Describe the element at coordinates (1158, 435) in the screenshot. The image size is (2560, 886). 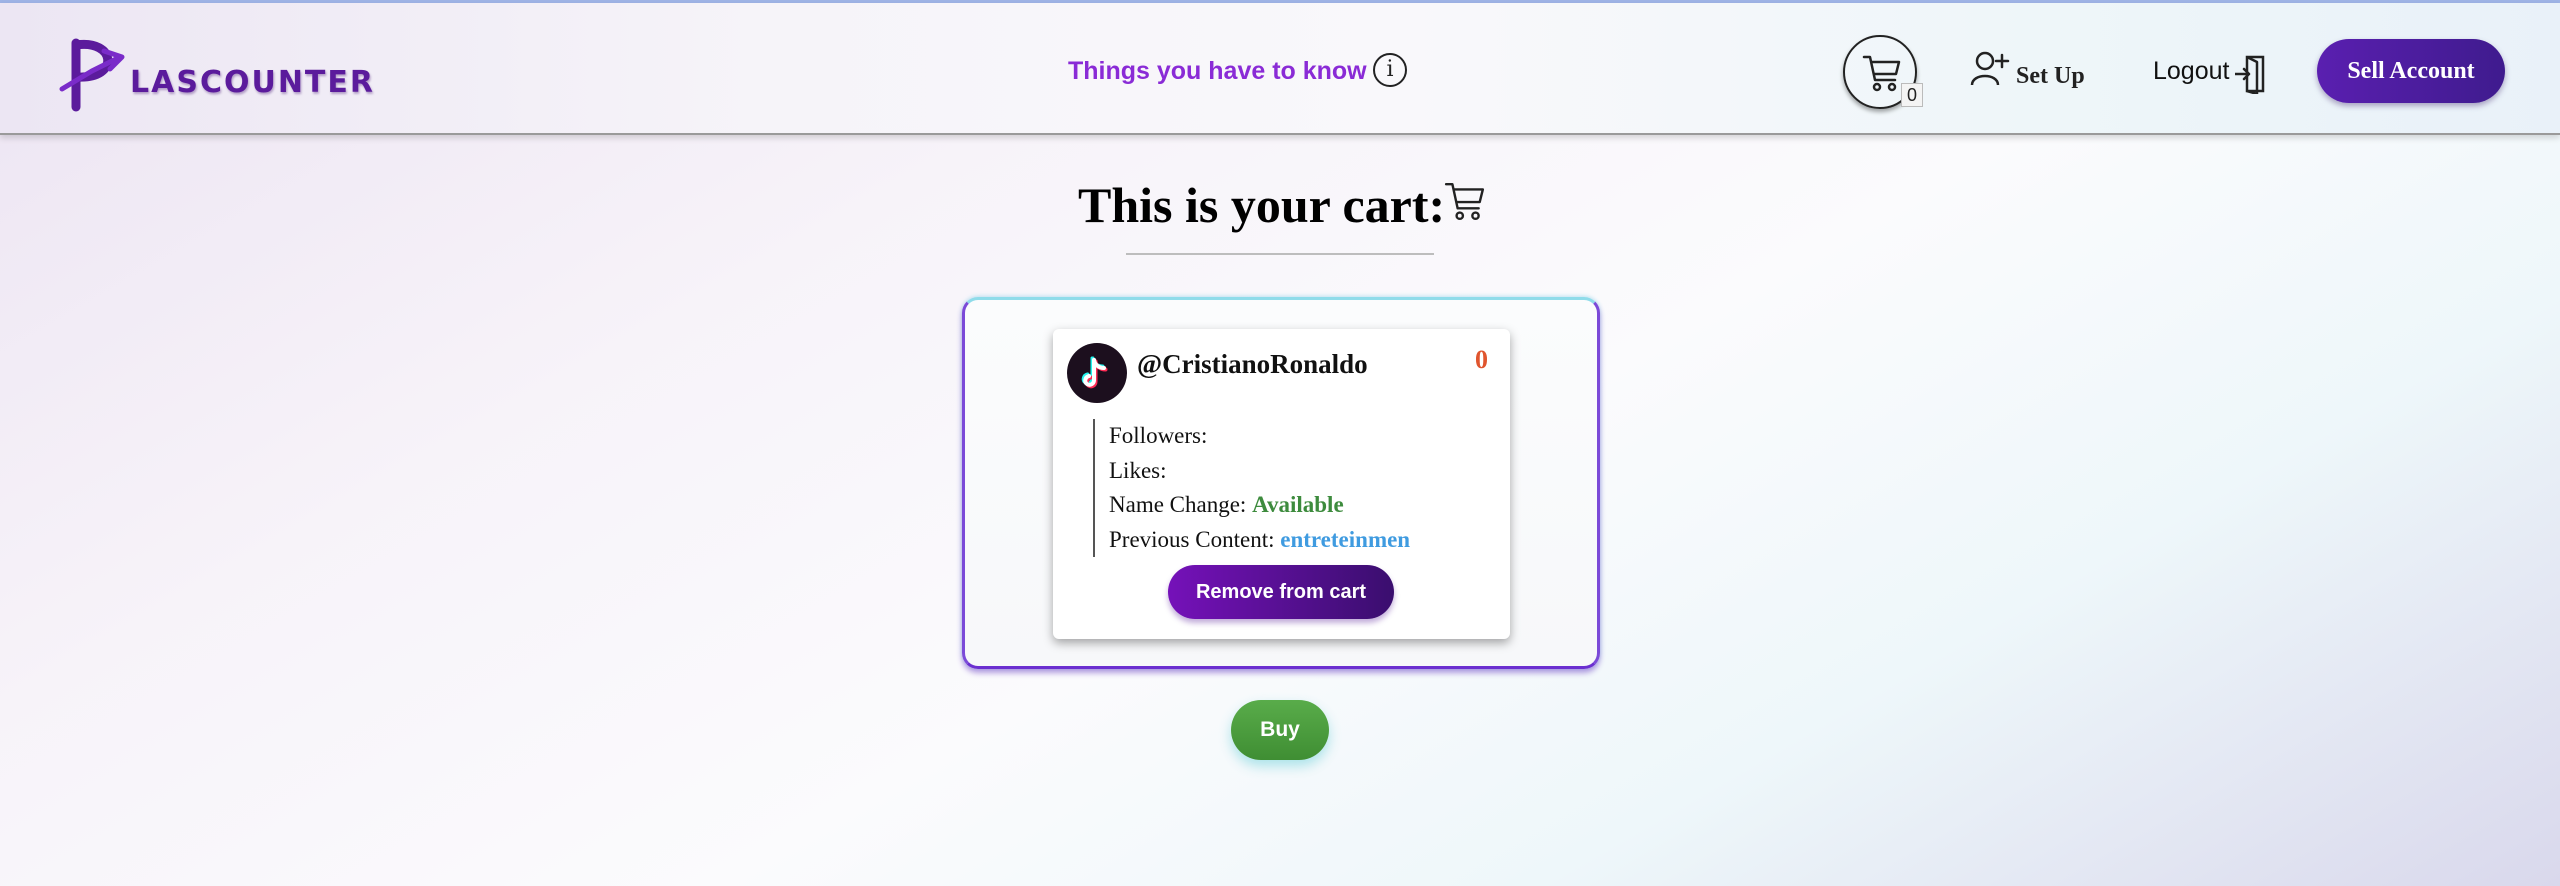
I see `followers-label: Followers:` at that location.